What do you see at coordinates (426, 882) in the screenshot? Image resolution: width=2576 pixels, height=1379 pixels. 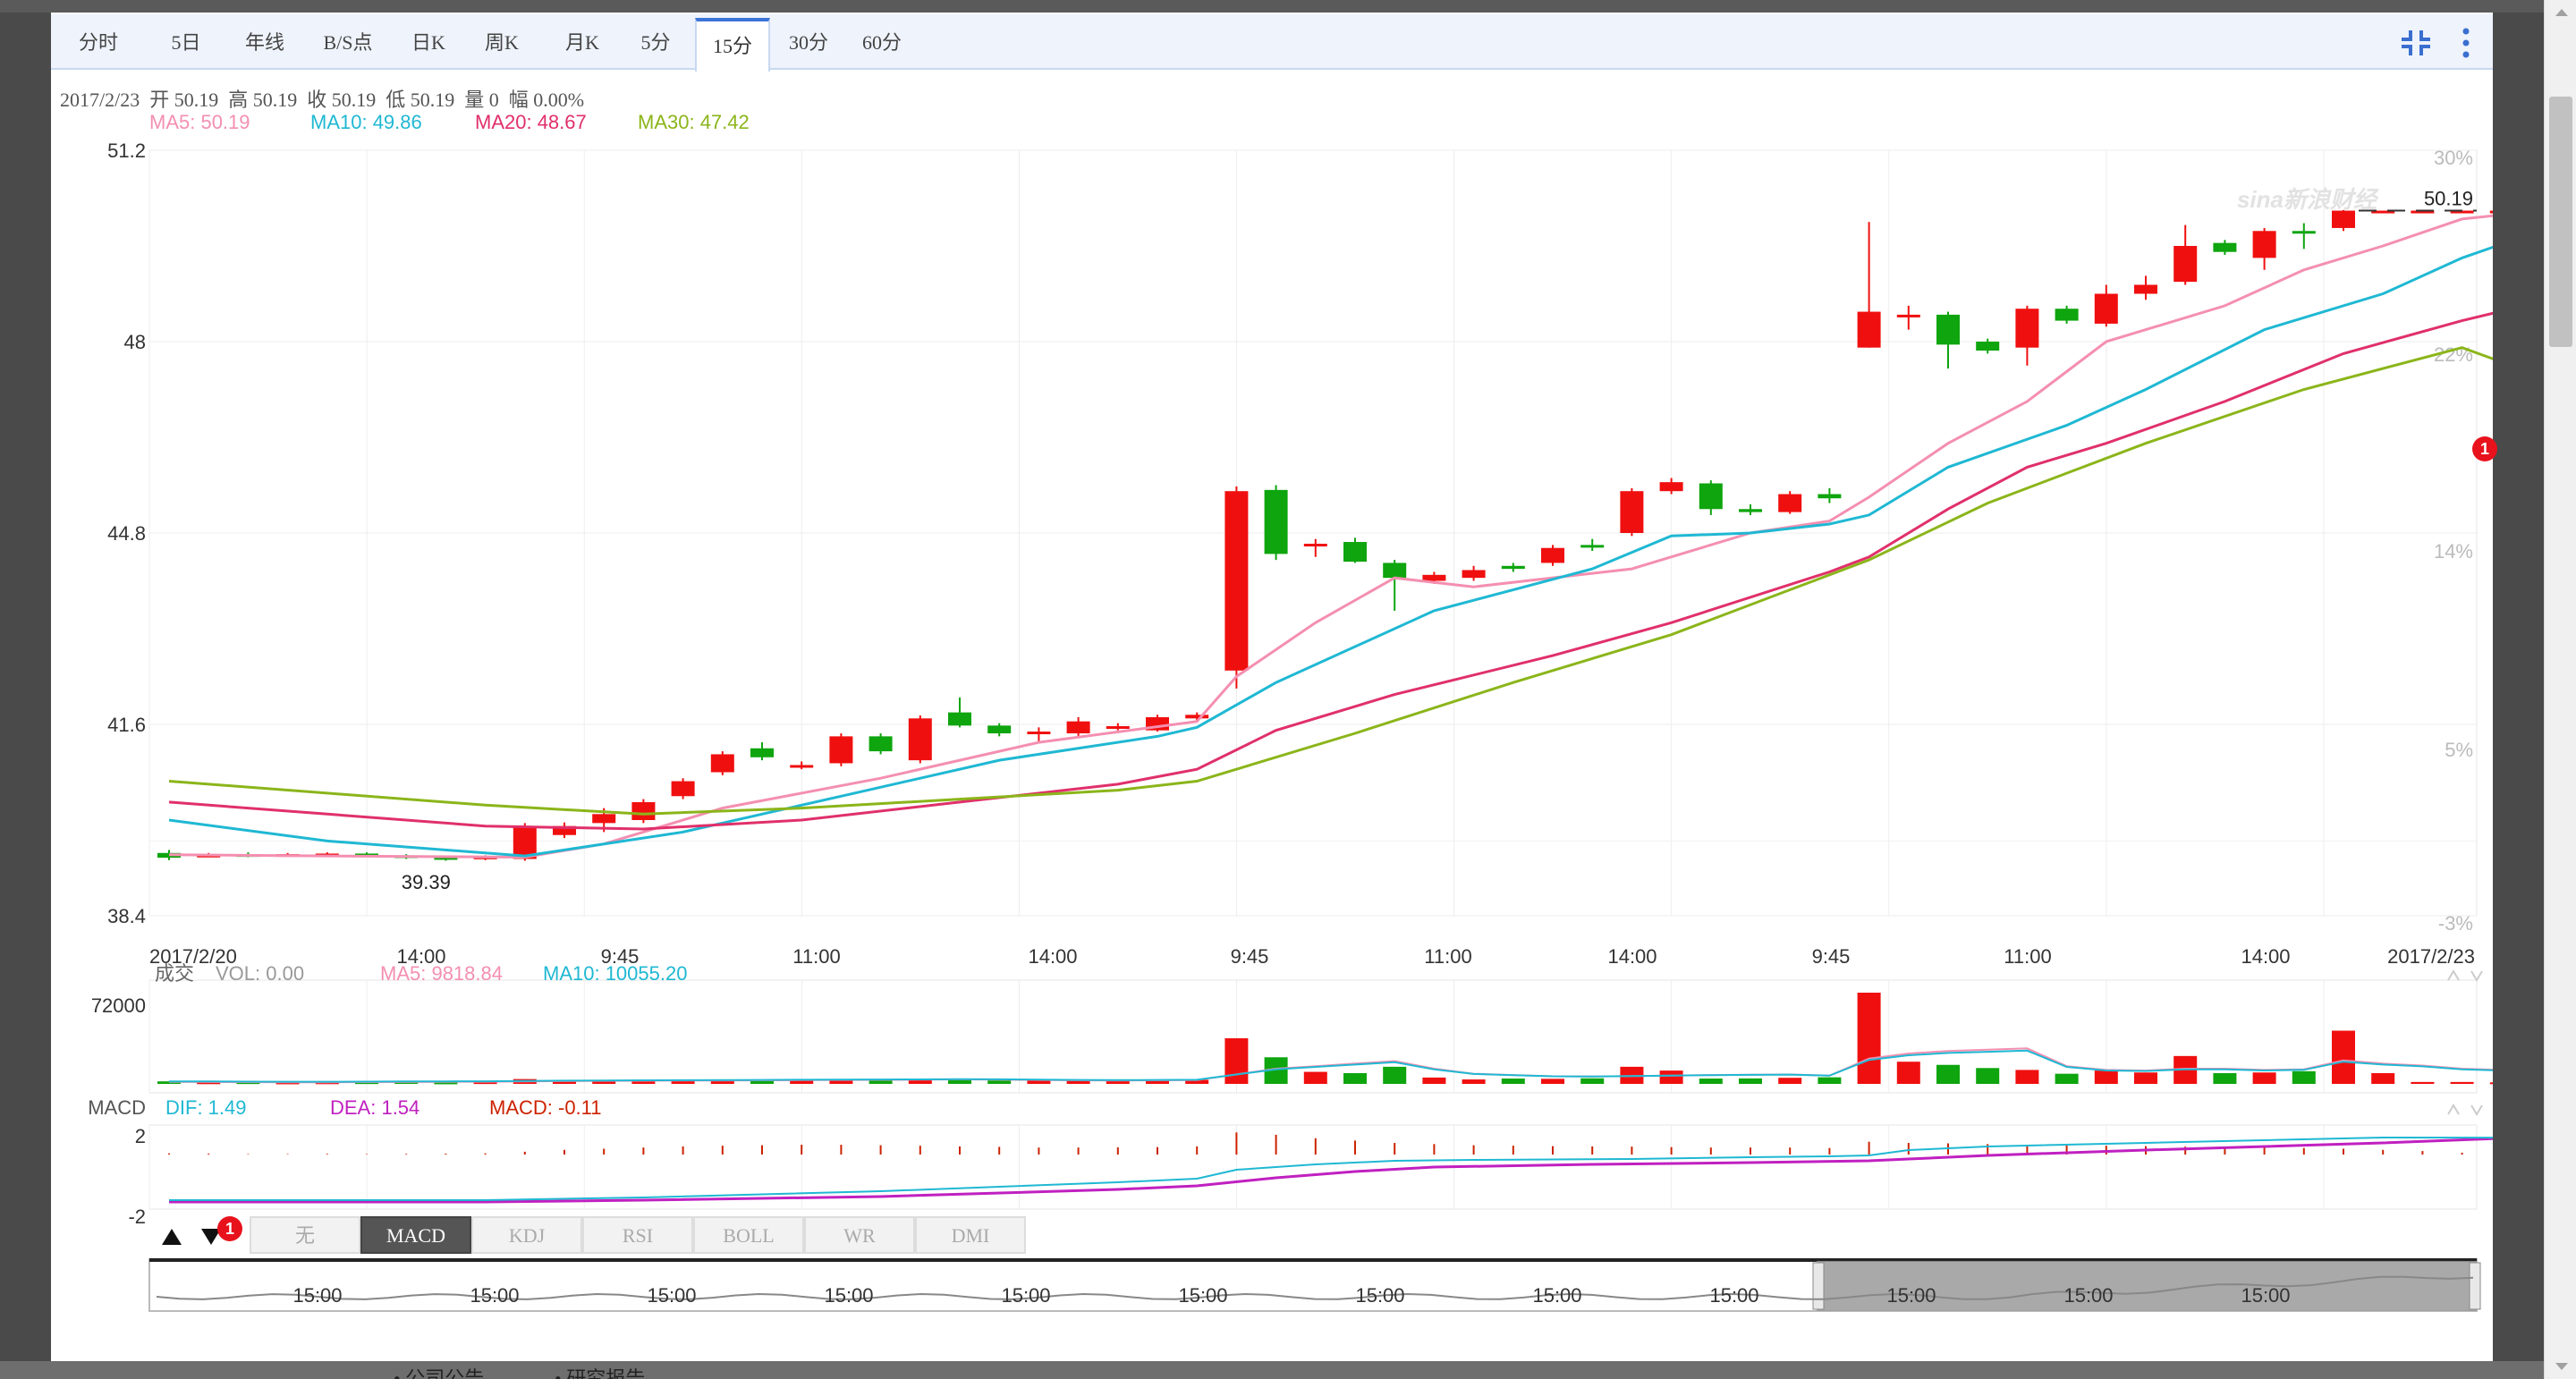 I see `min-price-label: 39.39` at bounding box center [426, 882].